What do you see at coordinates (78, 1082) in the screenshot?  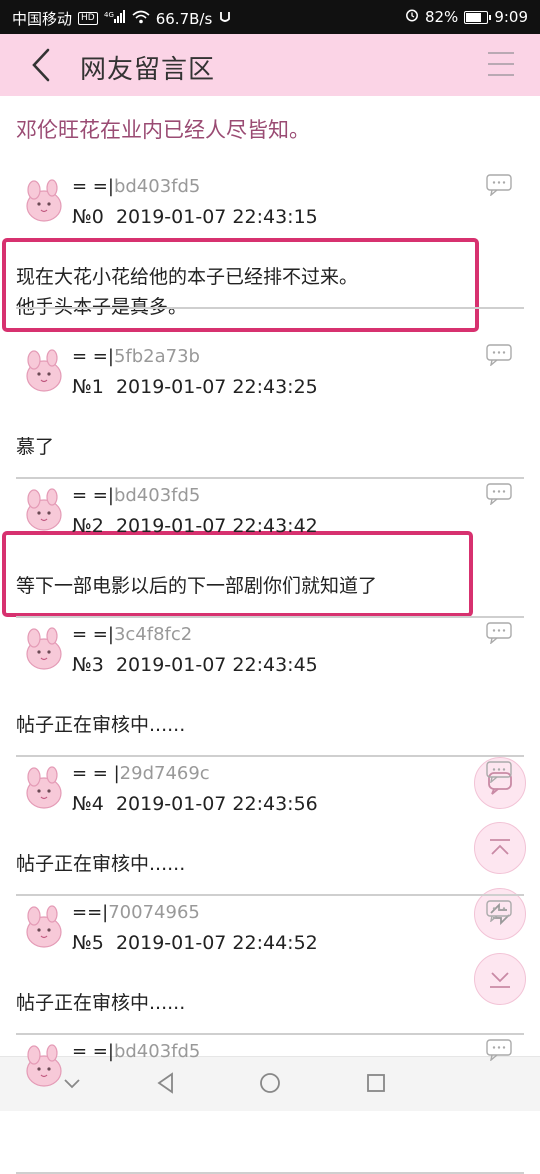 I see `comment-meta` at bounding box center [78, 1082].